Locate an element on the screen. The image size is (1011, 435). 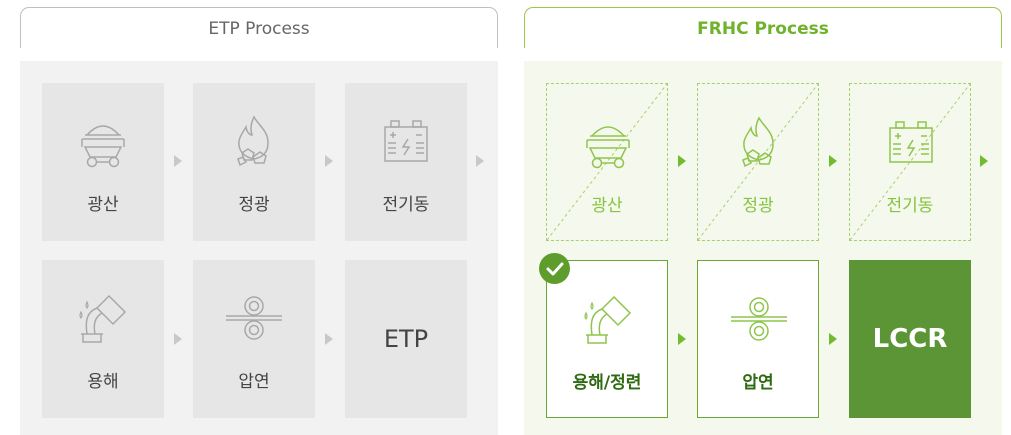
etp-step-result: ETP is located at coordinates (406, 339).